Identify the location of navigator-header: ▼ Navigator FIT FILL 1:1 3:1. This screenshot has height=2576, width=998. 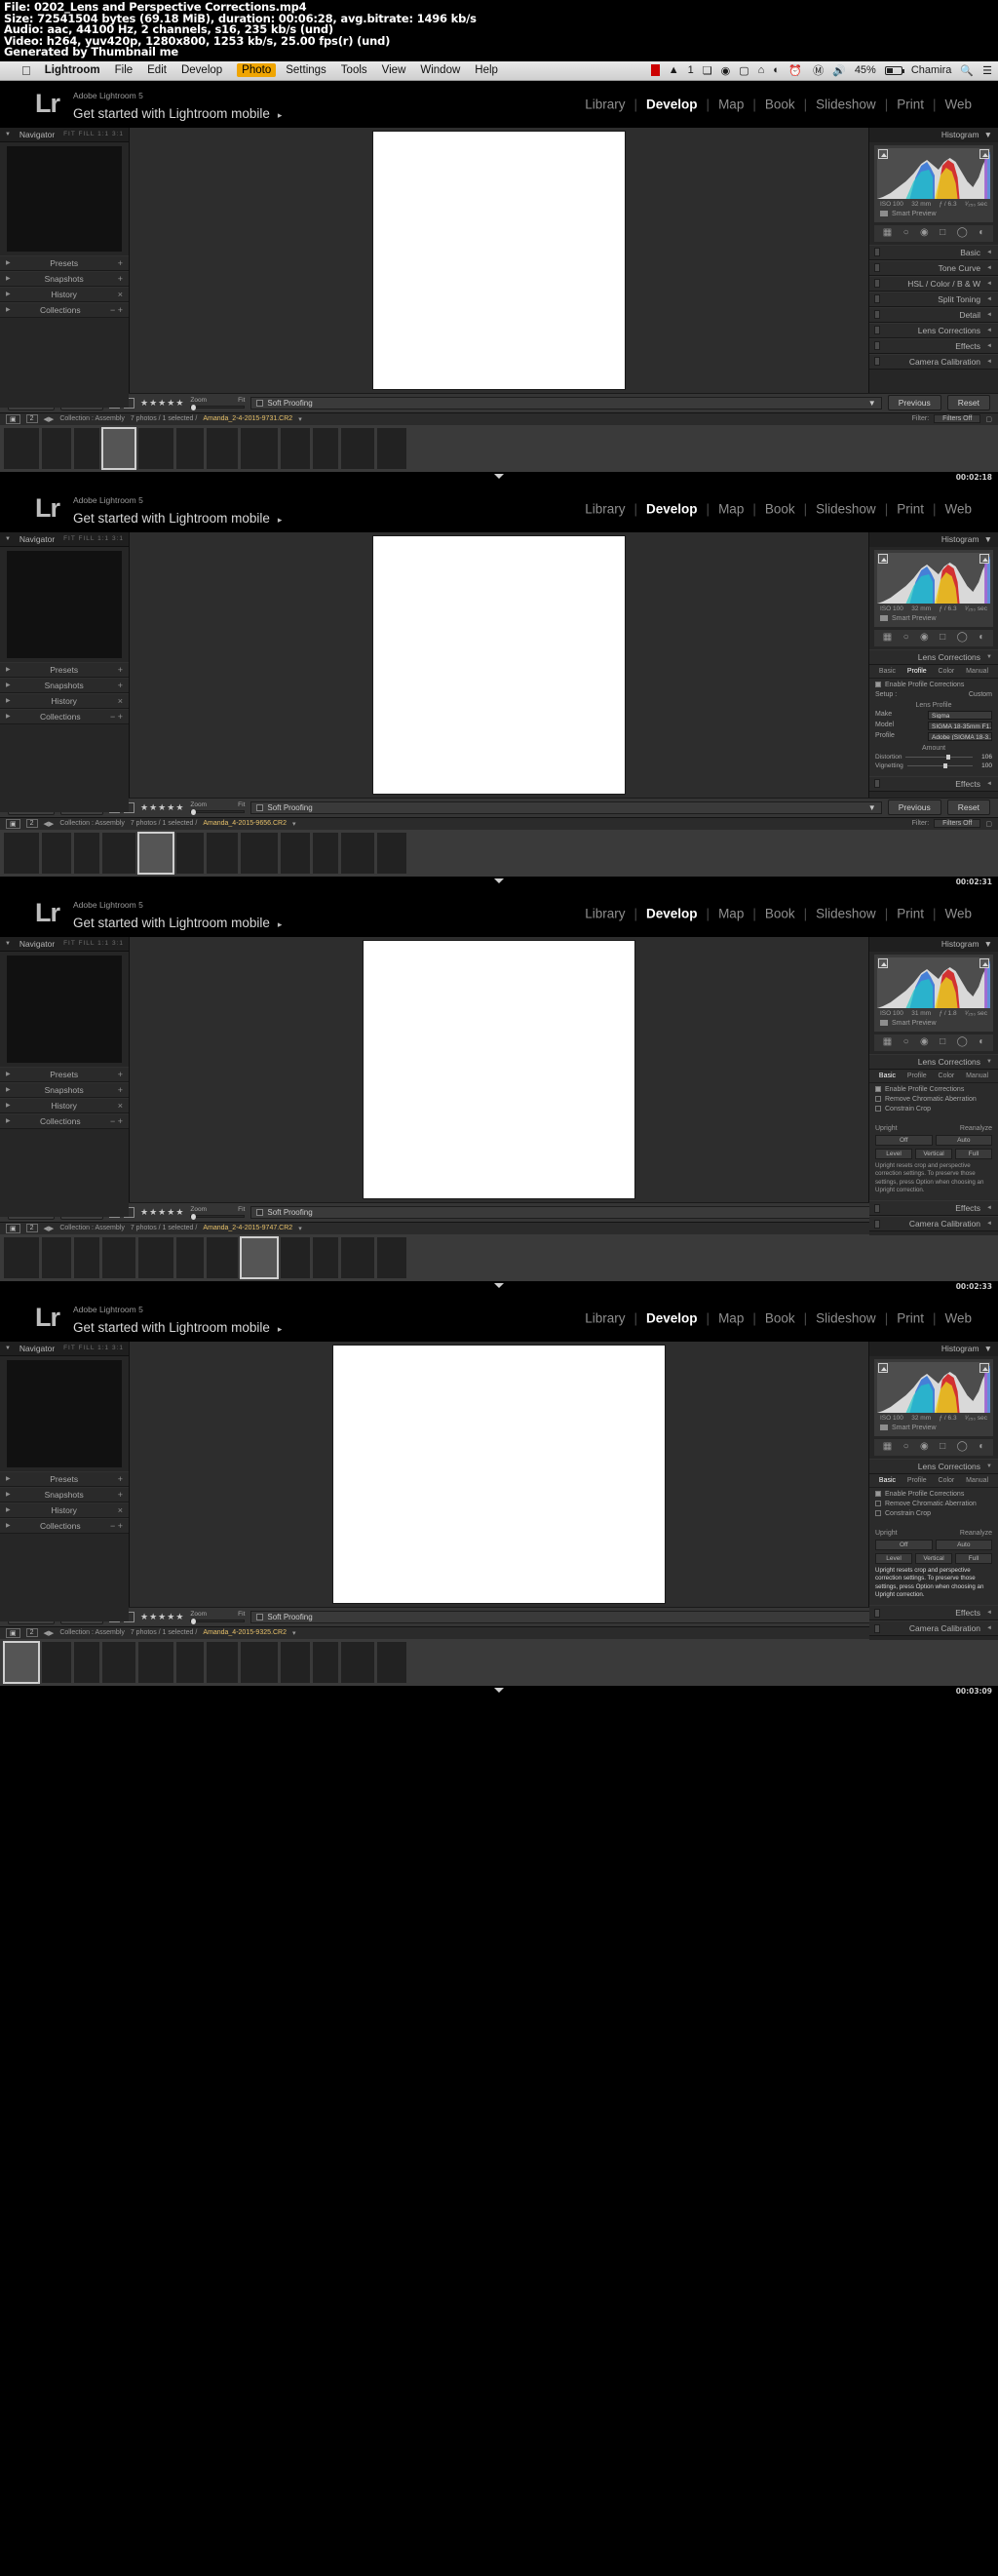
(64, 539).